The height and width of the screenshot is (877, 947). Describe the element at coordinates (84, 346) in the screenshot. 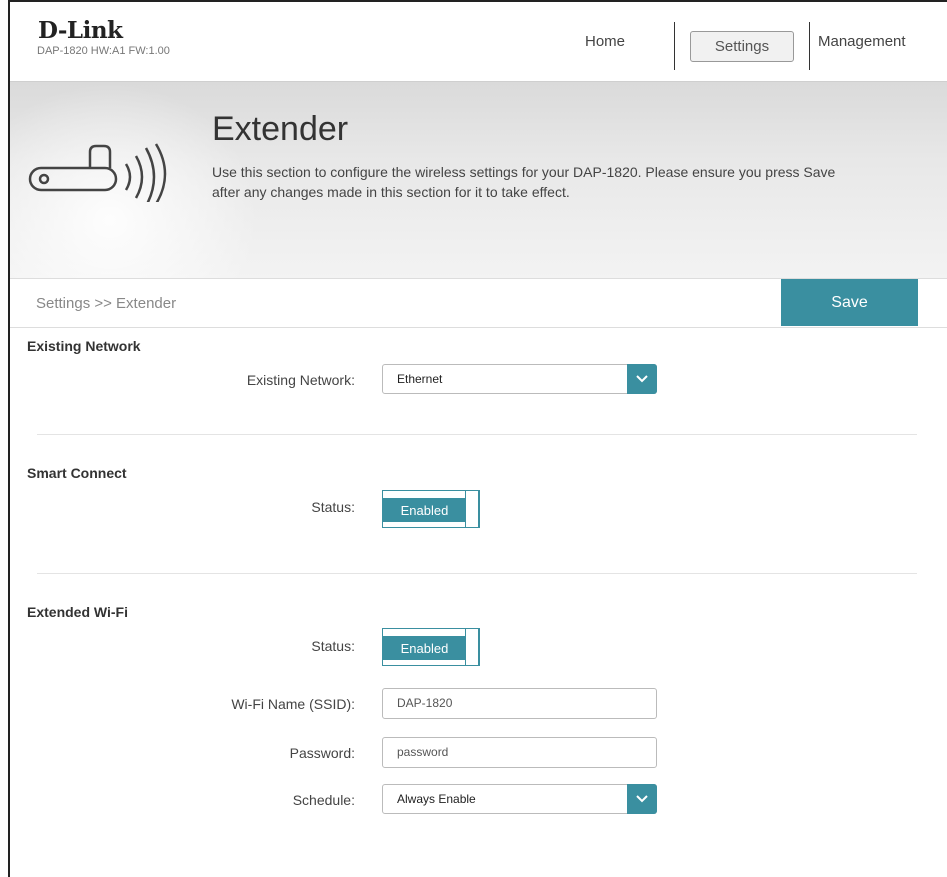

I see `section-title-existing-network: Existing Network` at that location.